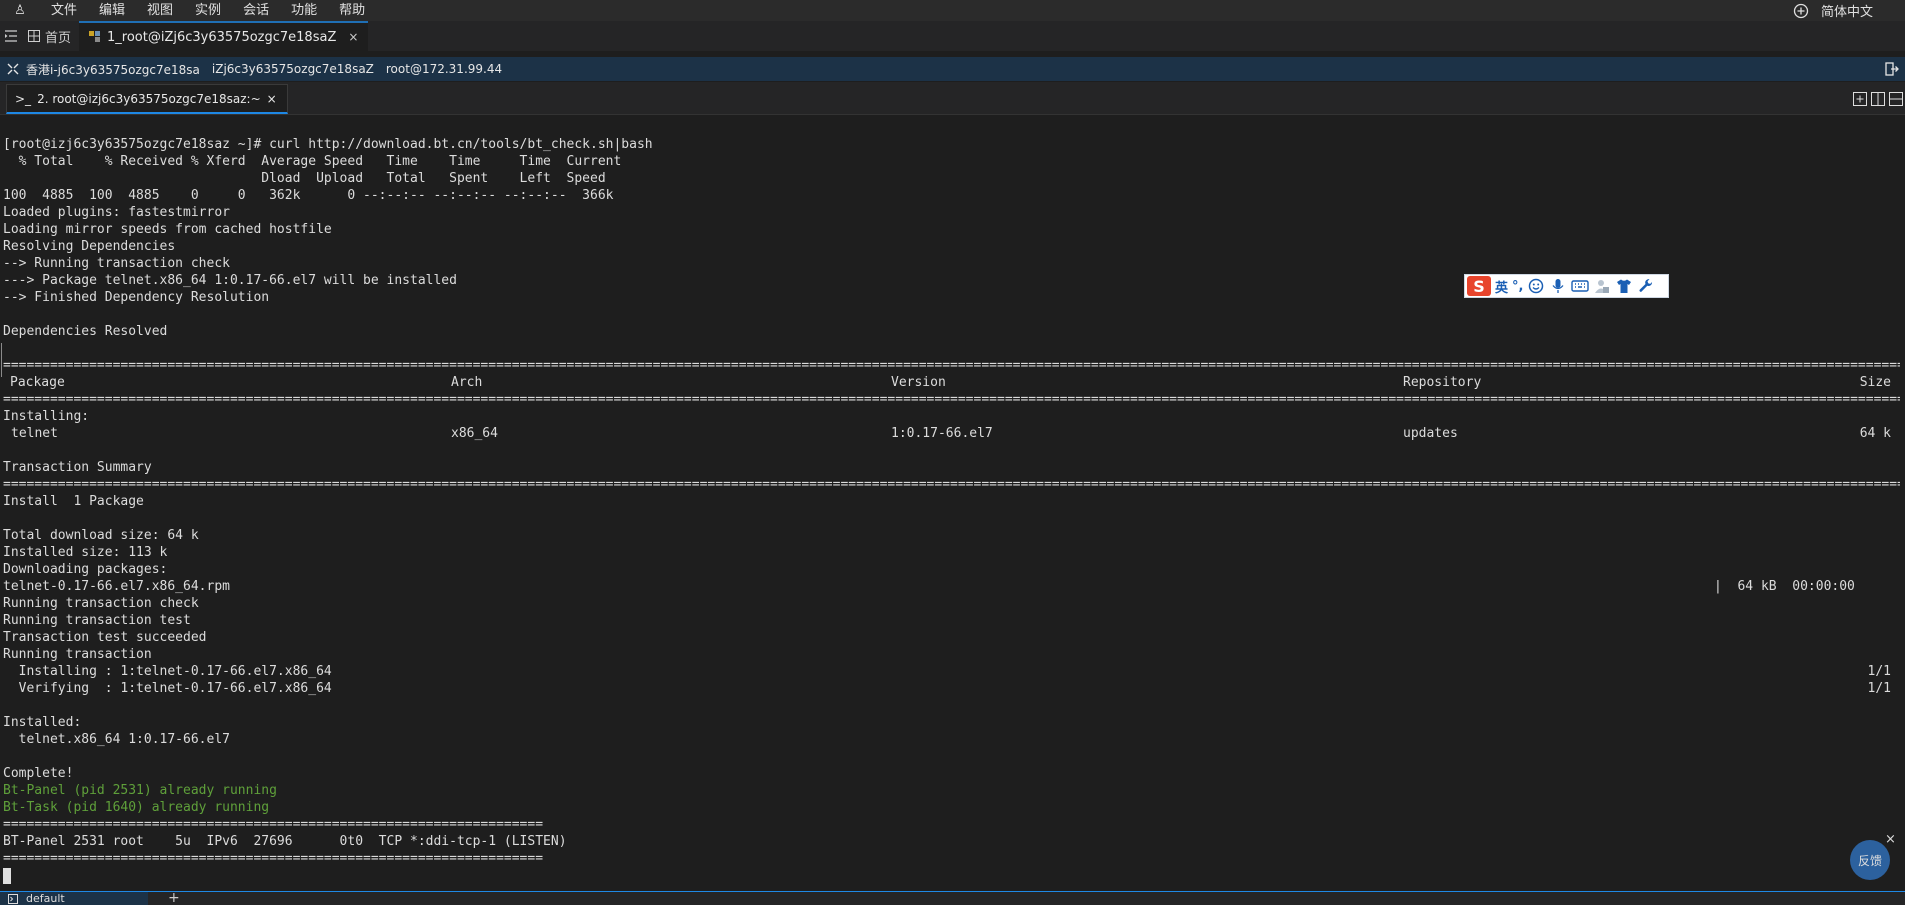 The height and width of the screenshot is (905, 1905). Describe the element at coordinates (77, 654) in the screenshot. I see `terminal-line: Running transaction` at that location.